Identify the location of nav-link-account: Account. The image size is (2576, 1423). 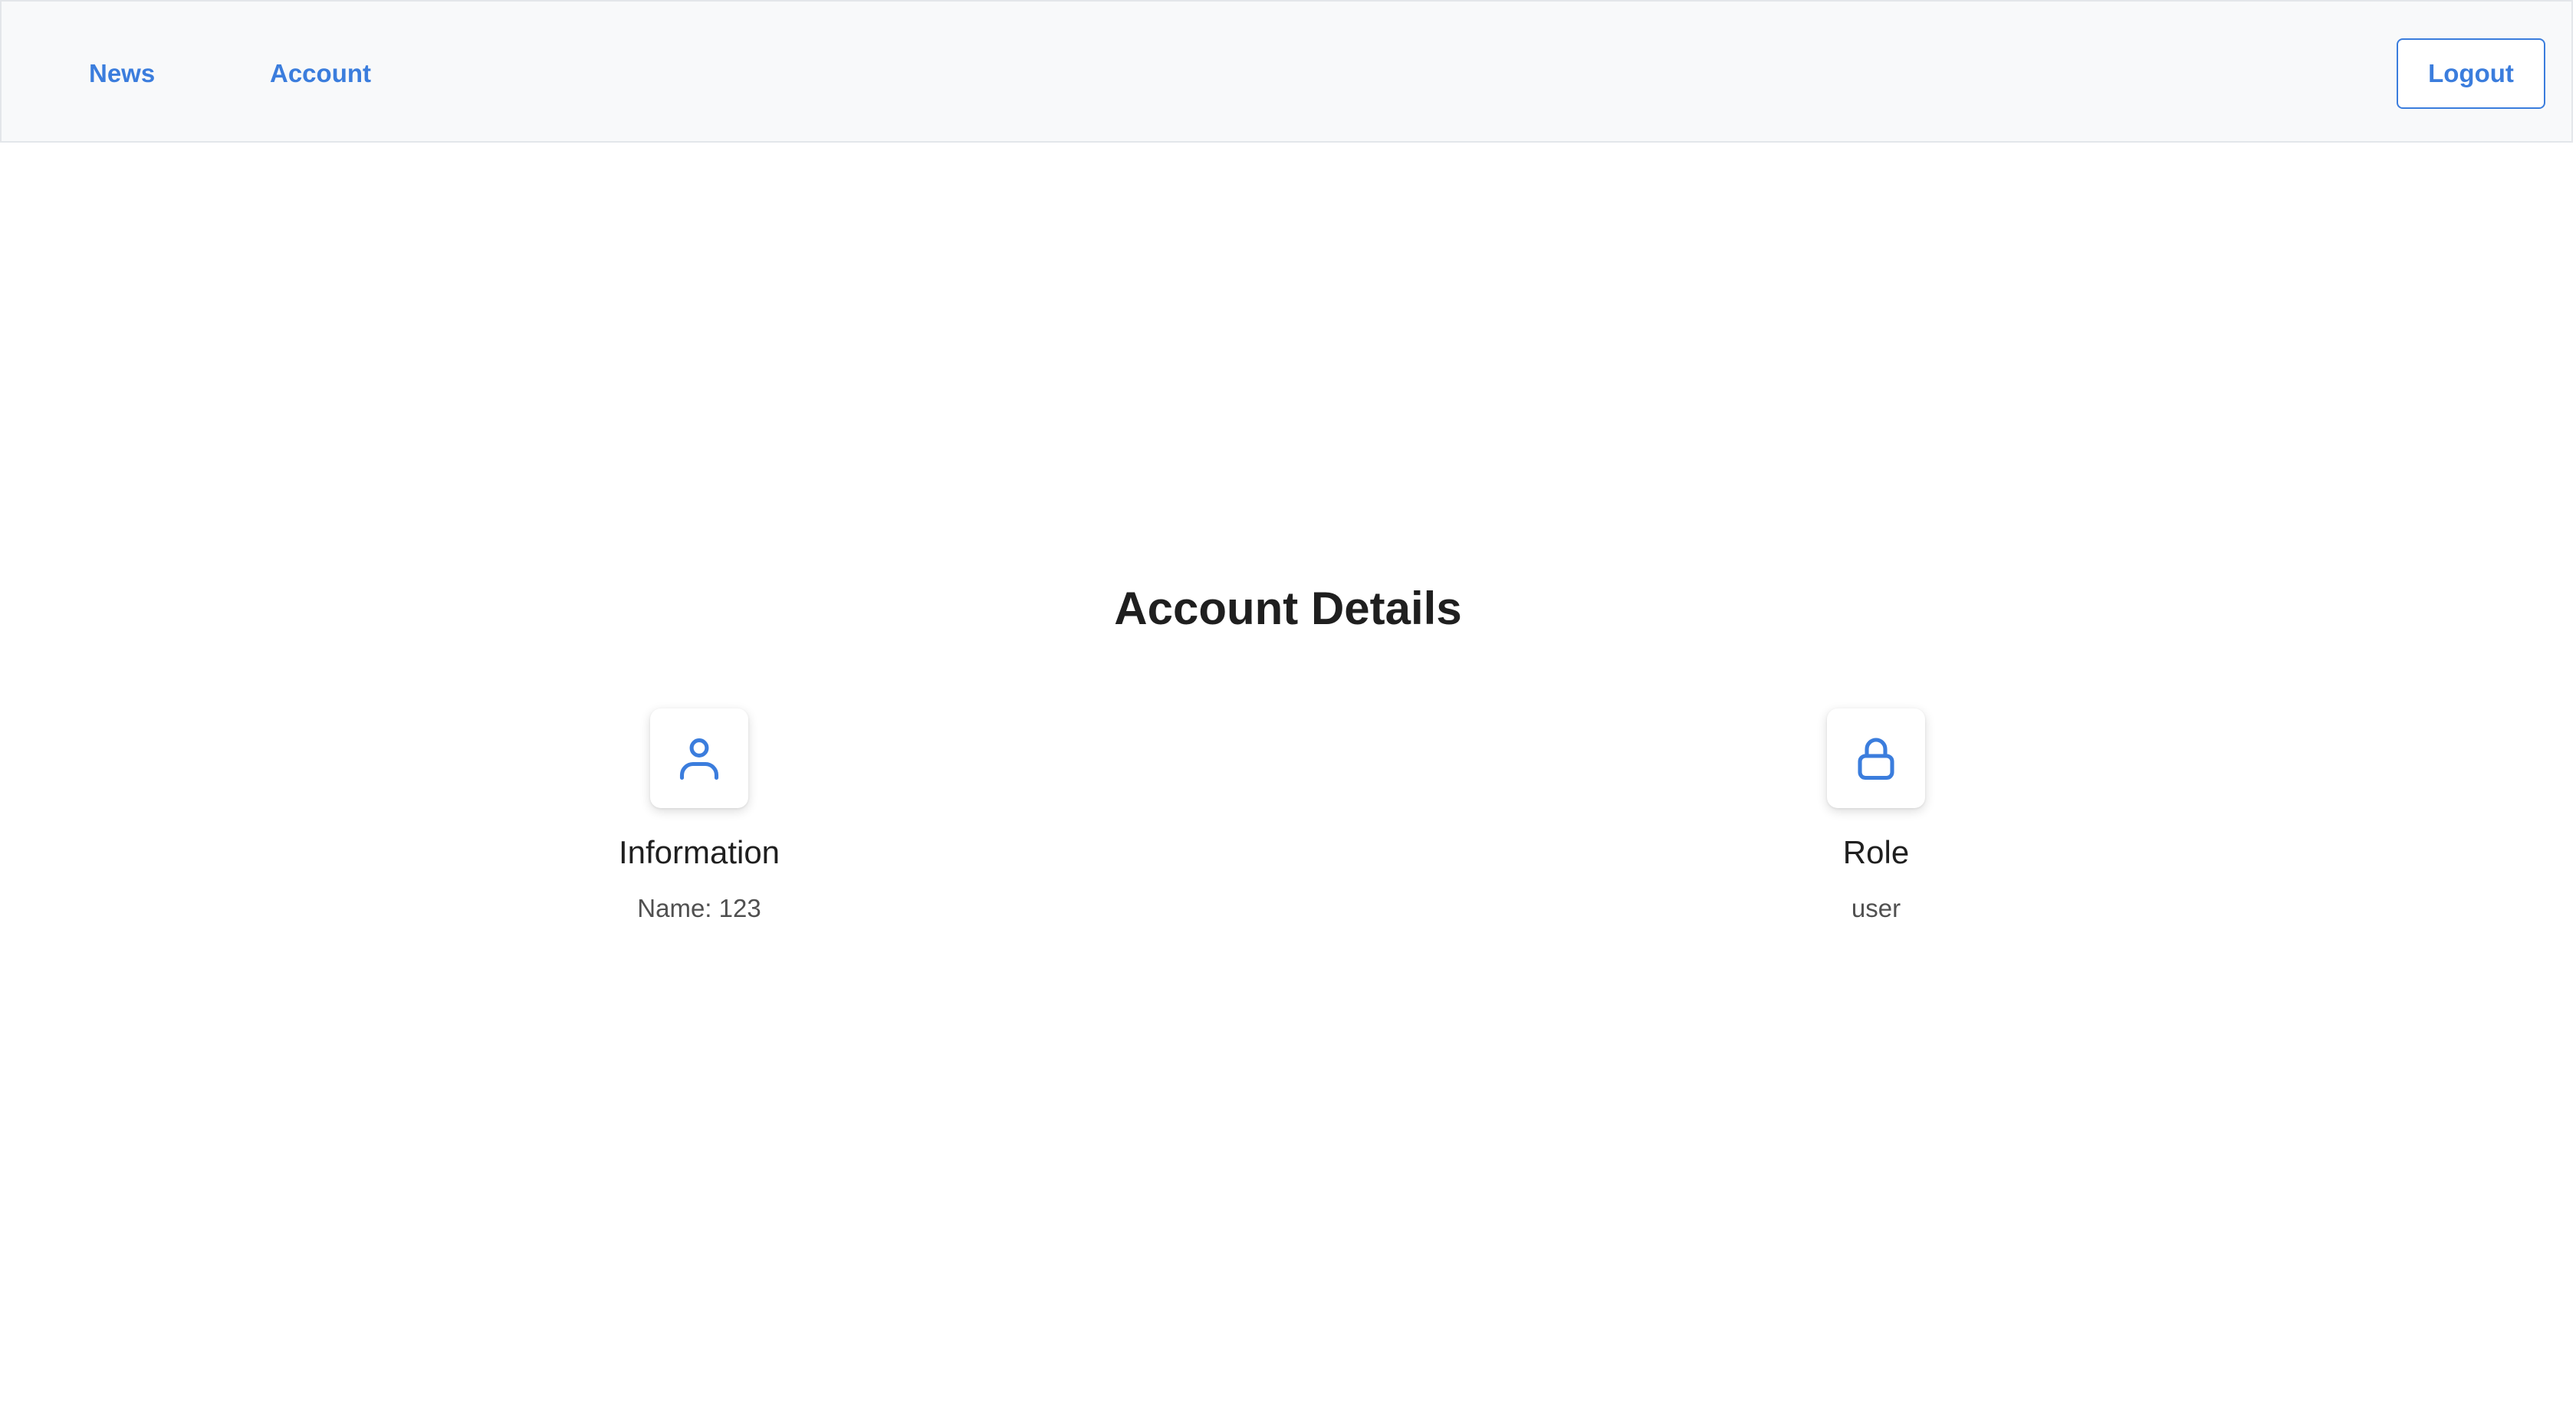
(320, 74).